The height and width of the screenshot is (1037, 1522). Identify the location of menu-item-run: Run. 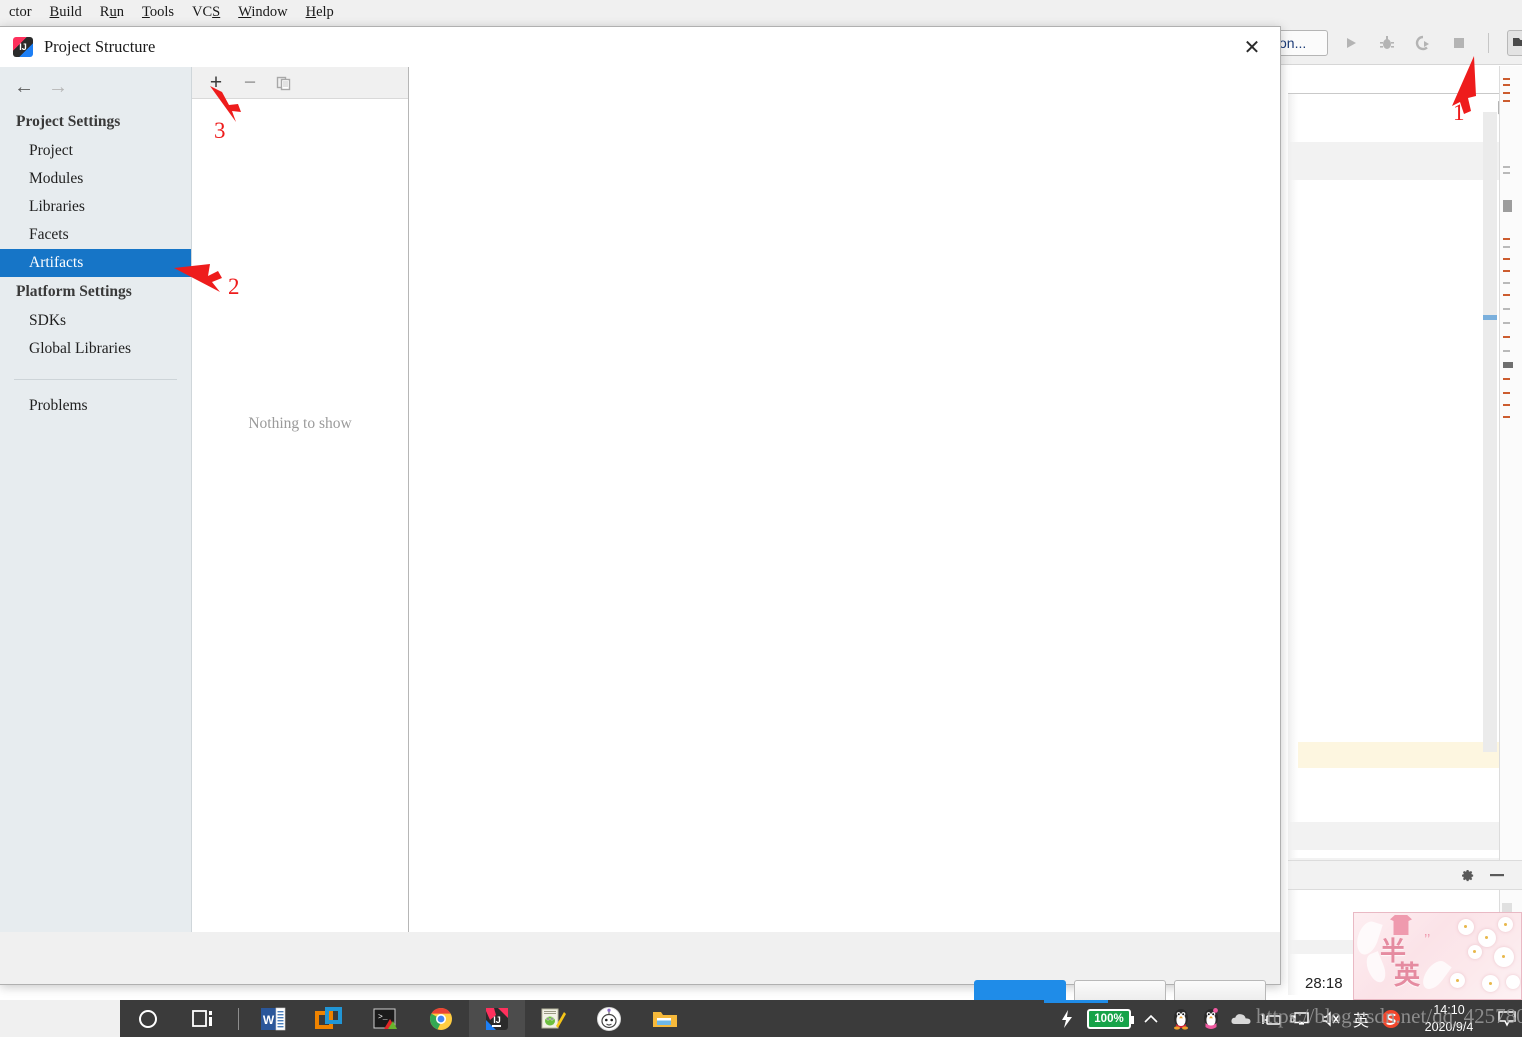
(112, 12).